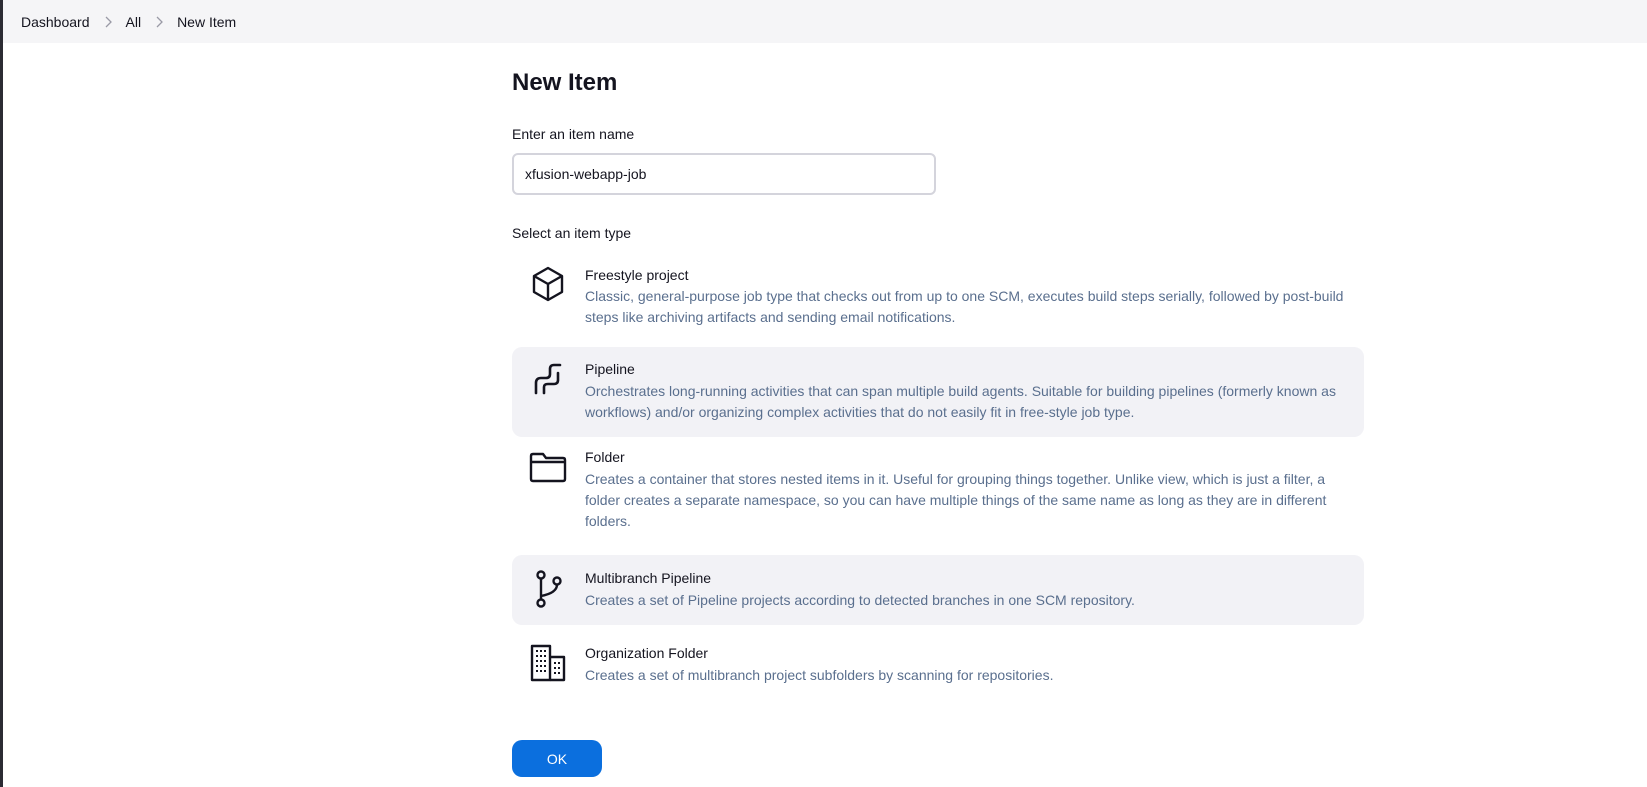  Describe the element at coordinates (548, 467) in the screenshot. I see `folder-icon` at that location.